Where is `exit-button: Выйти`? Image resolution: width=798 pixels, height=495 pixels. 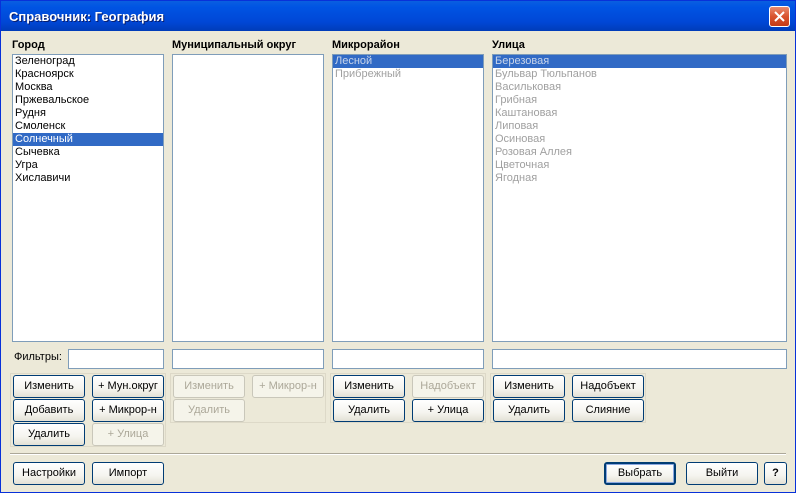
exit-button: Выйти is located at coordinates (722, 473).